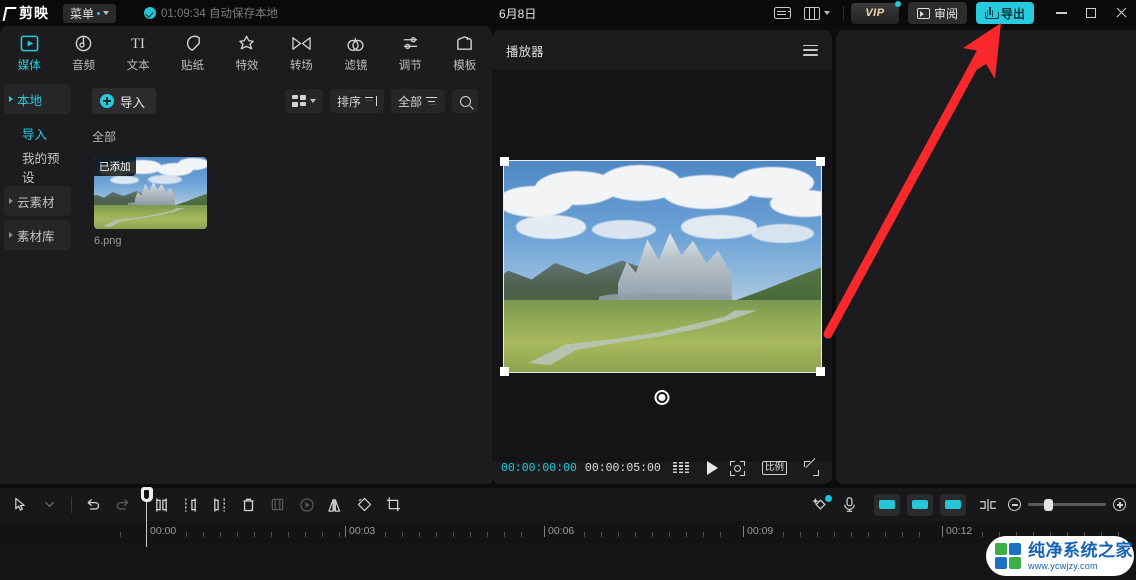 The width and height of the screenshot is (1136, 580). What do you see at coordinates (133, 102) in the screenshot?
I see `import-label: 导入` at bounding box center [133, 102].